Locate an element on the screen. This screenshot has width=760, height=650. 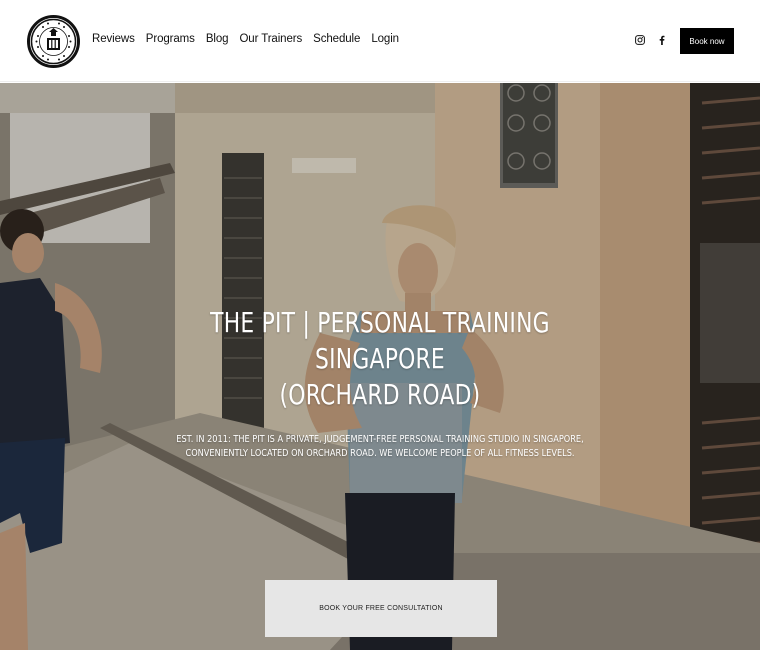
nav-item-schedule: Schedule is located at coordinates (336, 39).